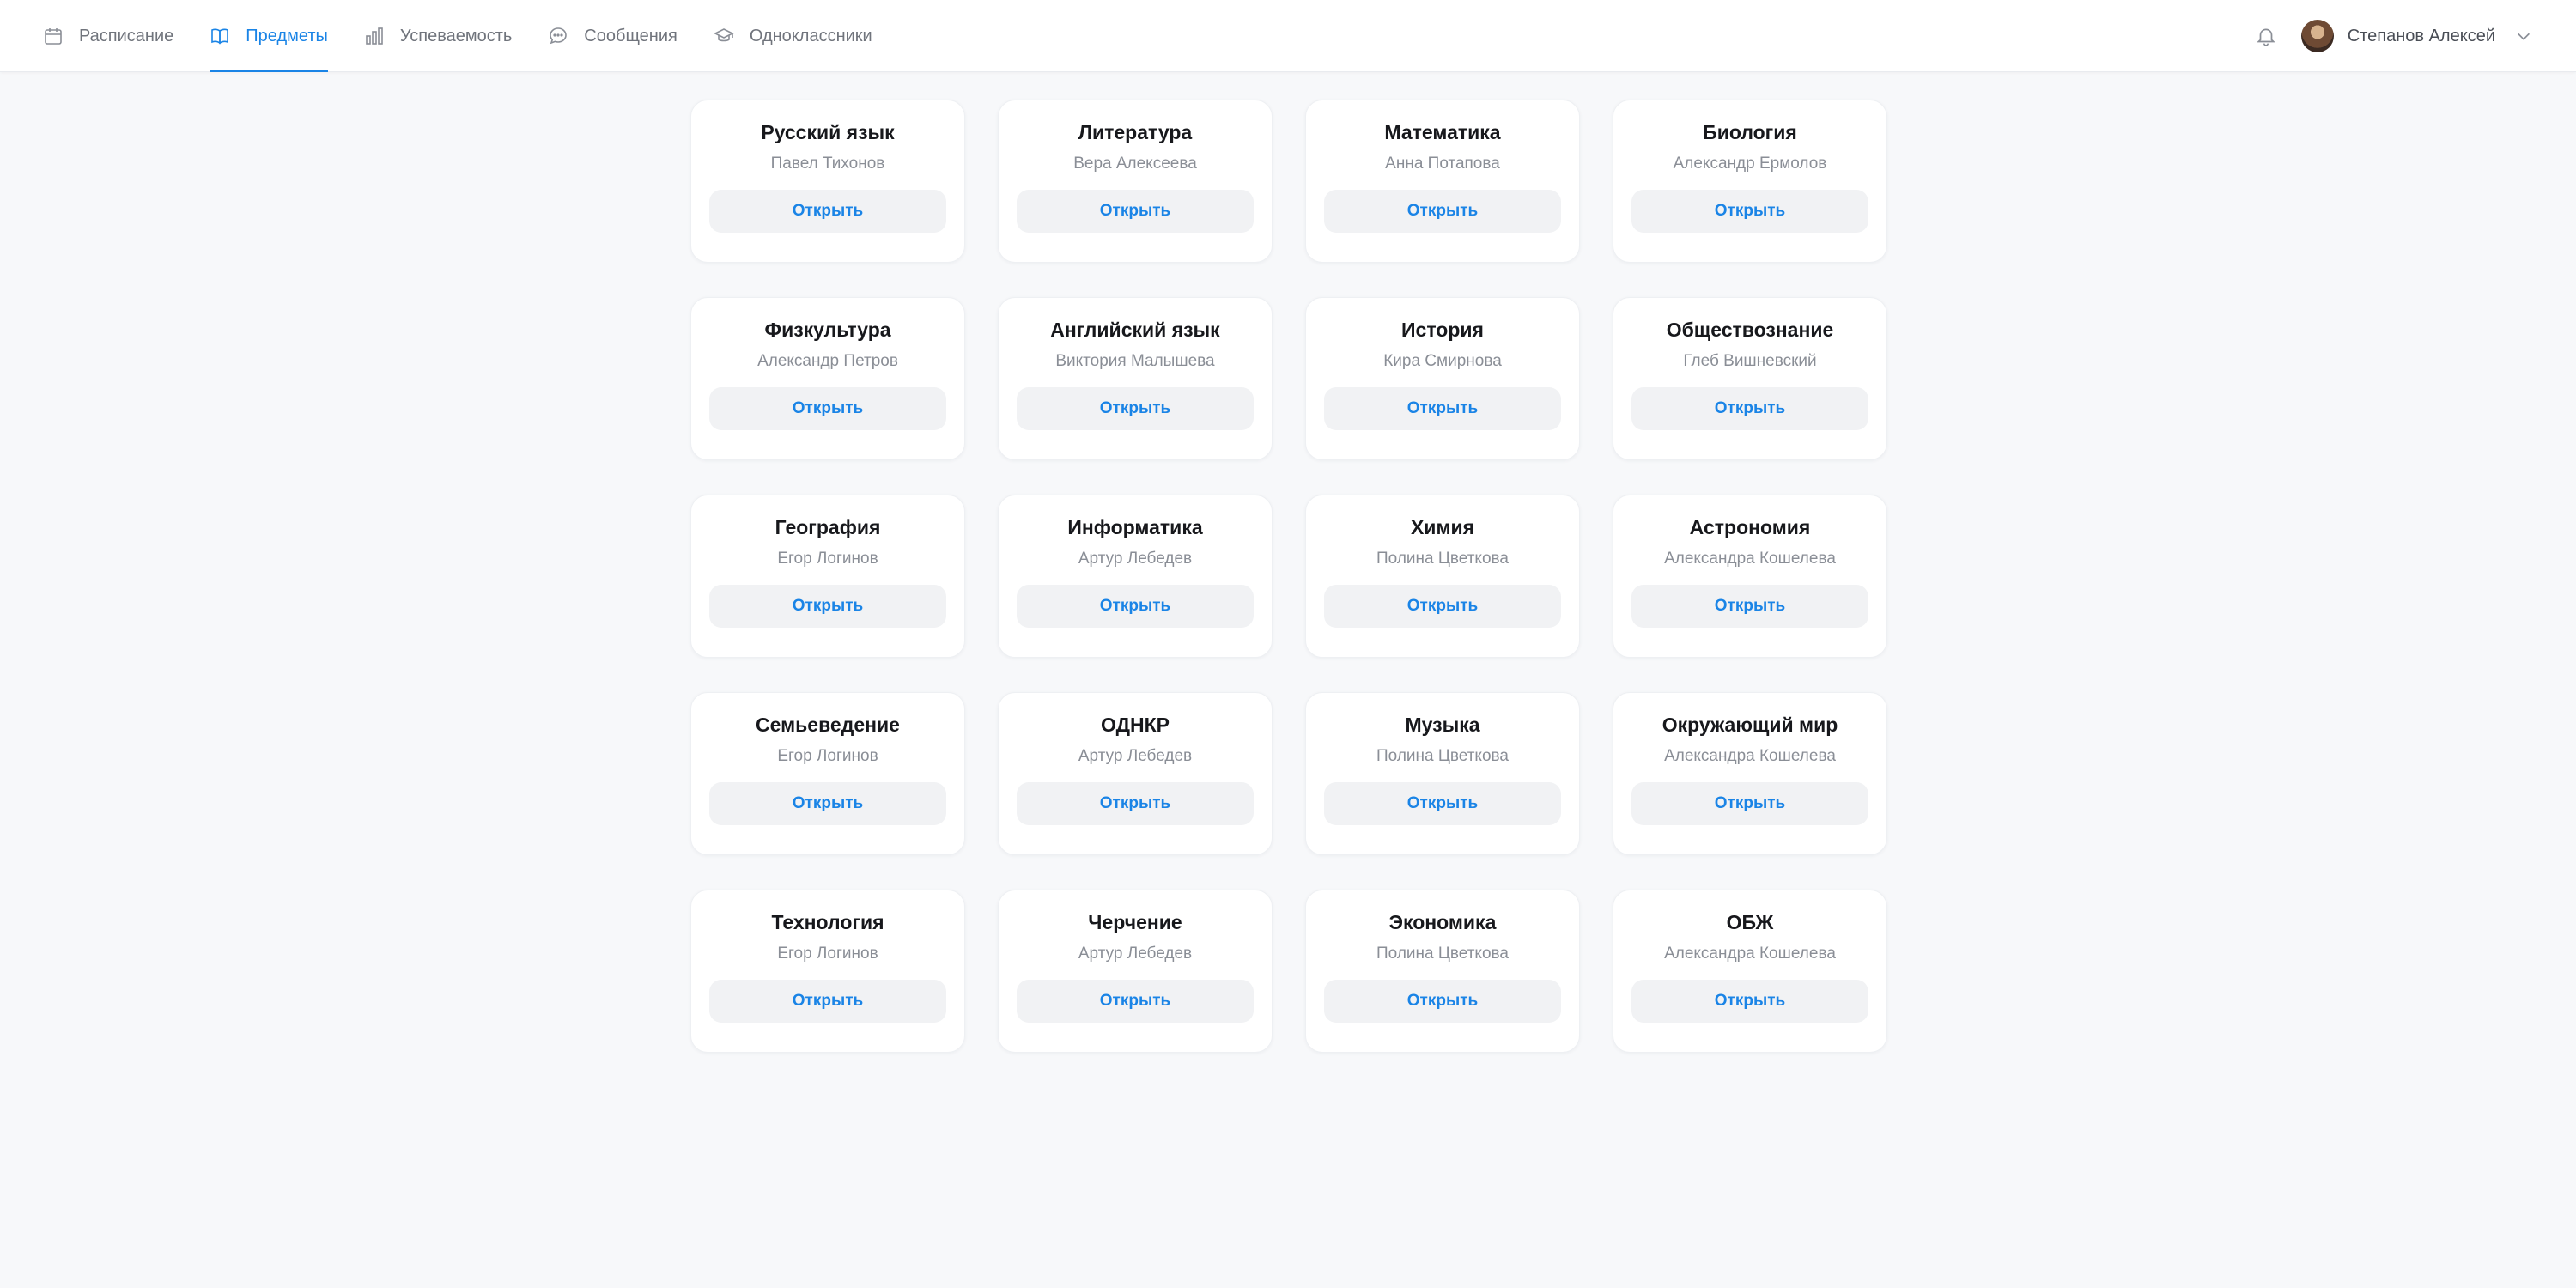  What do you see at coordinates (1135, 164) in the screenshot?
I see `subject-teacher: Вера Алексеева` at bounding box center [1135, 164].